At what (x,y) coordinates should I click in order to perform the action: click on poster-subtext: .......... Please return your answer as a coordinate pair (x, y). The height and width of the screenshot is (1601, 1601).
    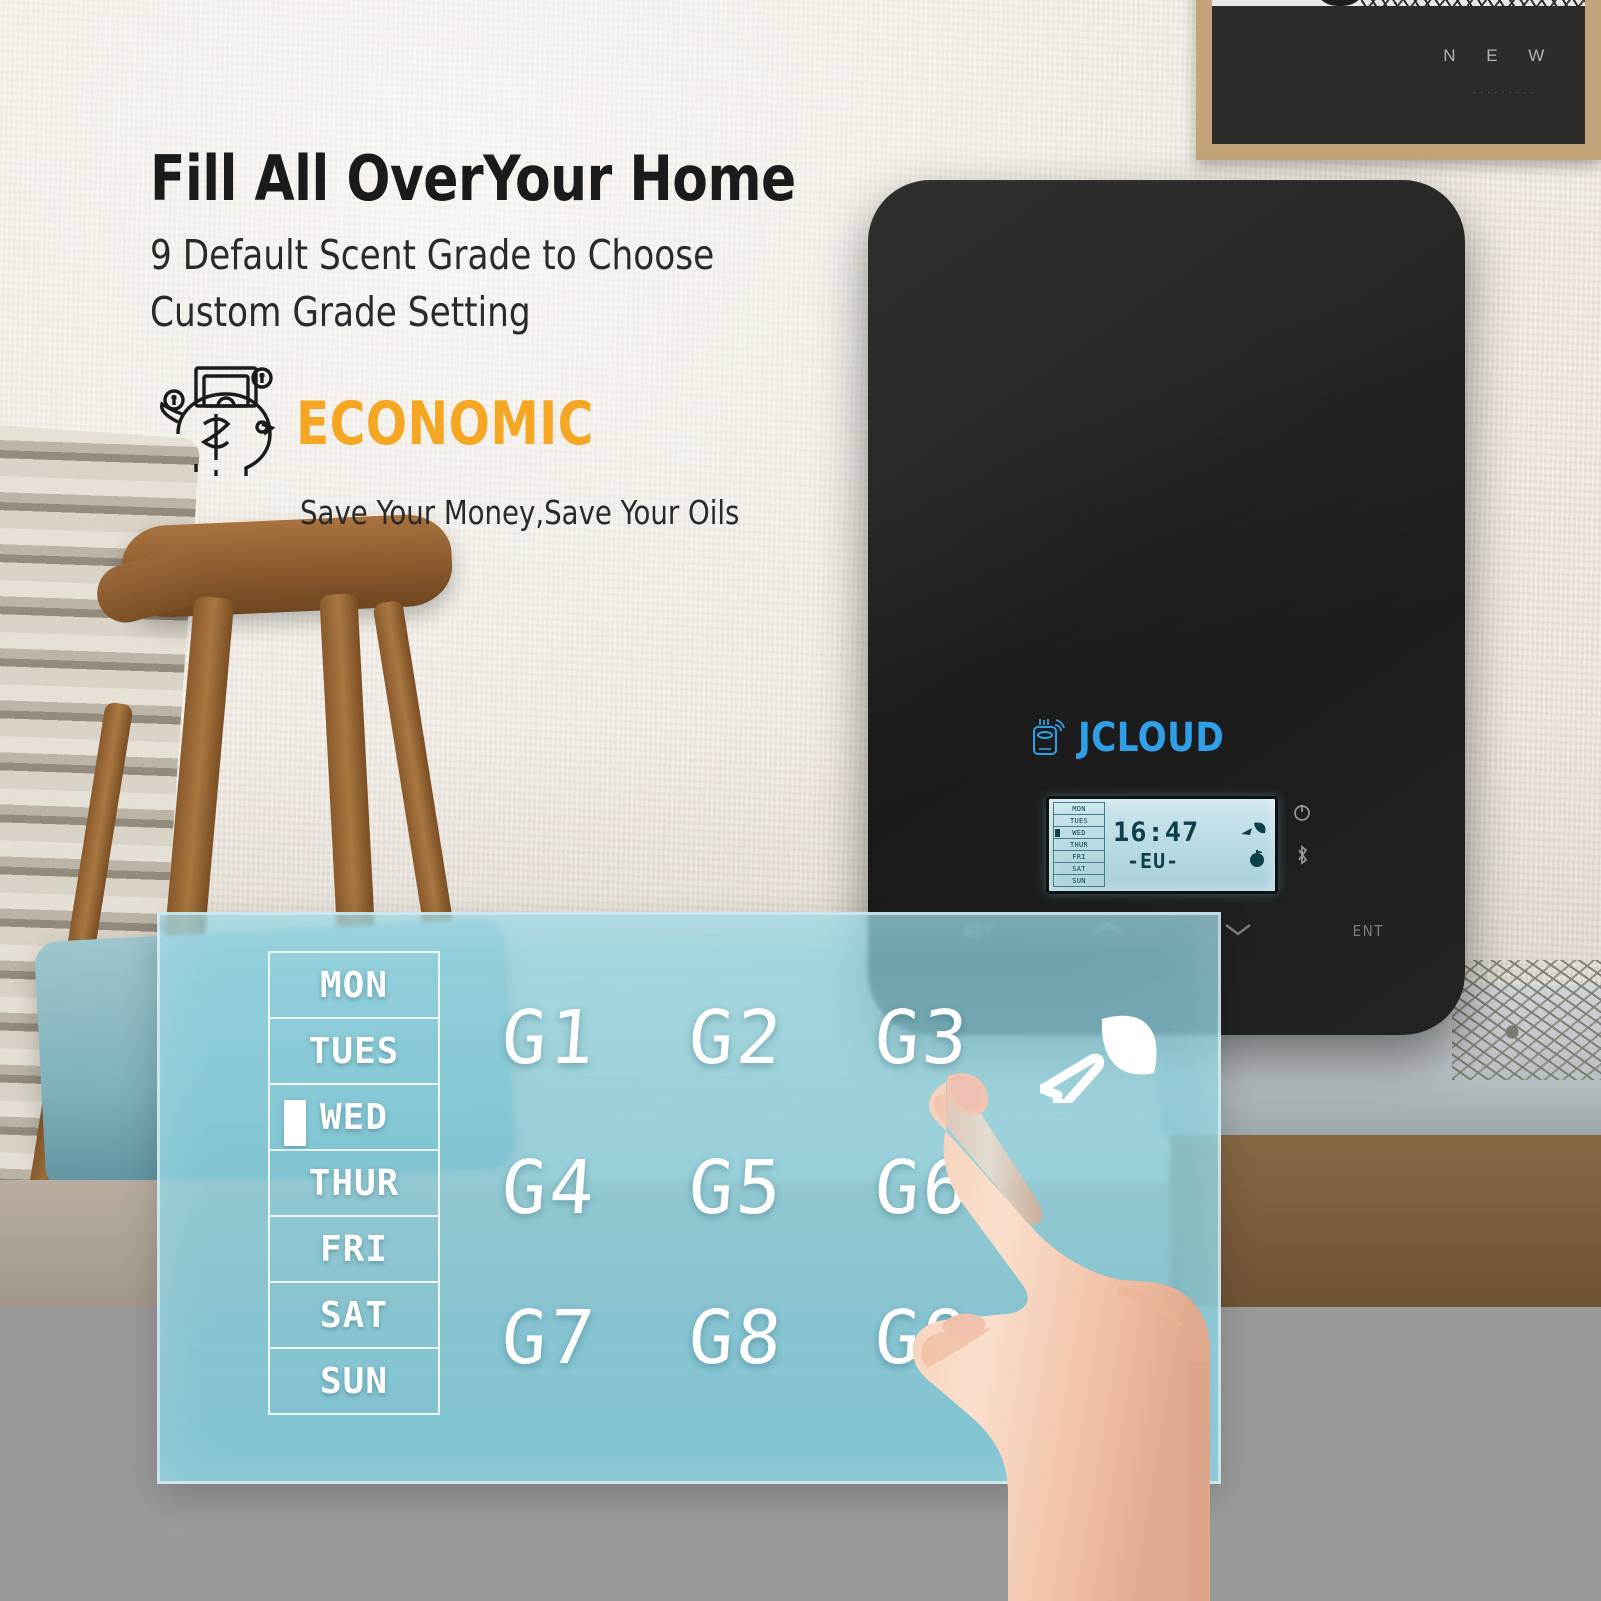
    Looking at the image, I should click on (1506, 90).